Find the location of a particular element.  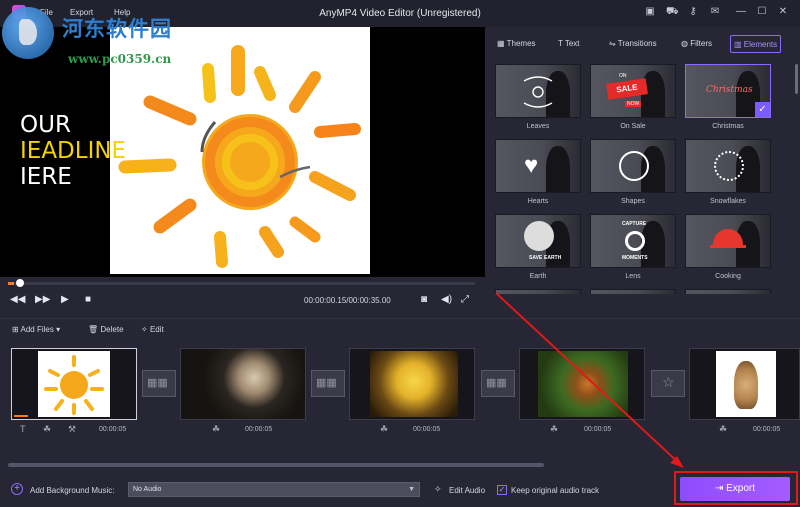

bg-music-select: No Audio ▼ is located at coordinates (274, 489).